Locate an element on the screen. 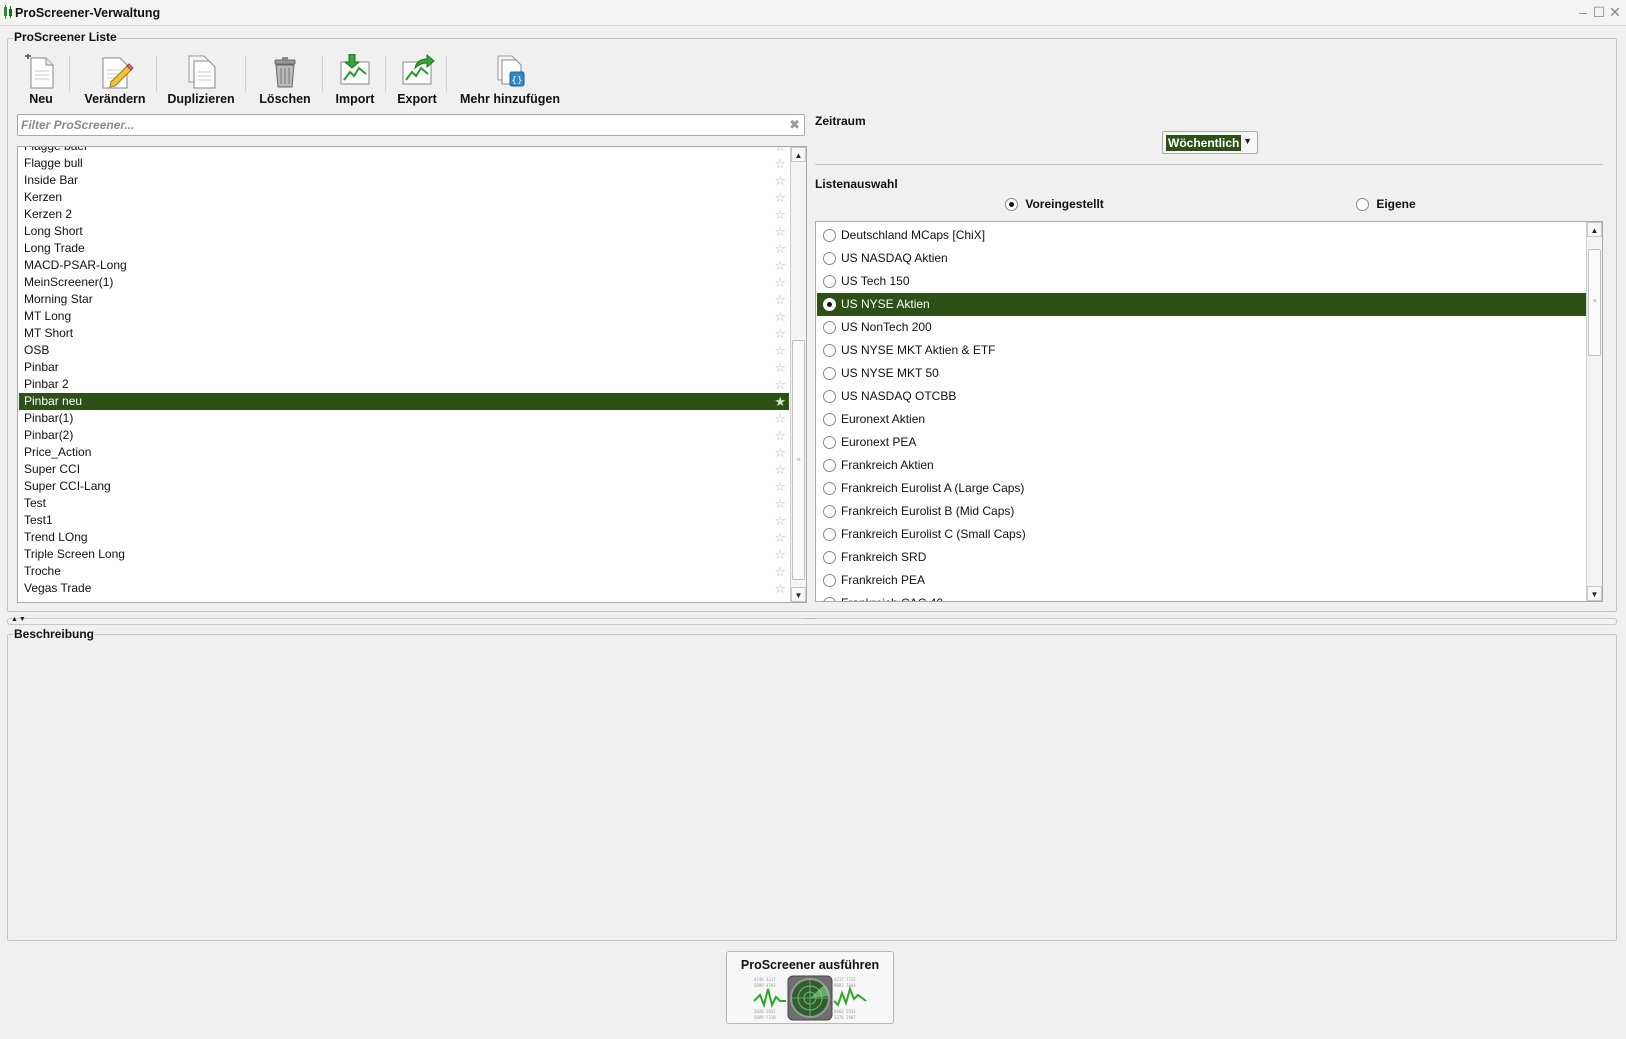 The width and height of the screenshot is (1626, 1039). screener-list-item: Super CCI-Lang ☆ is located at coordinates (404, 486).